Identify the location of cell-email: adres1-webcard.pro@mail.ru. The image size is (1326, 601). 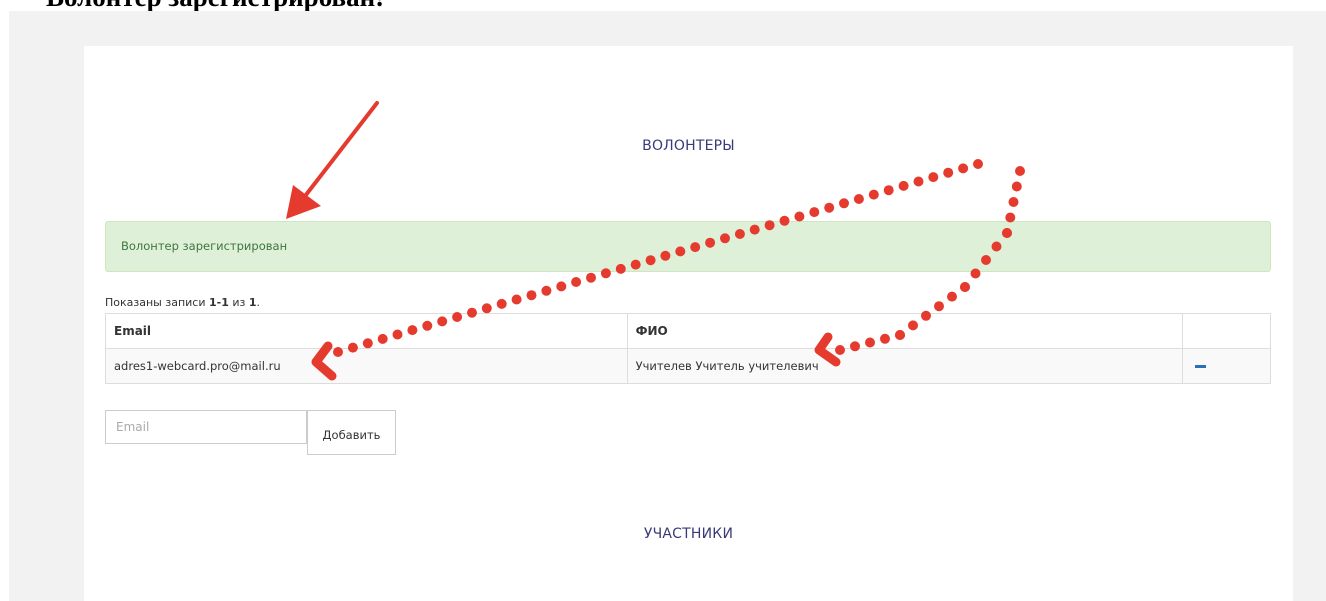
(366, 366).